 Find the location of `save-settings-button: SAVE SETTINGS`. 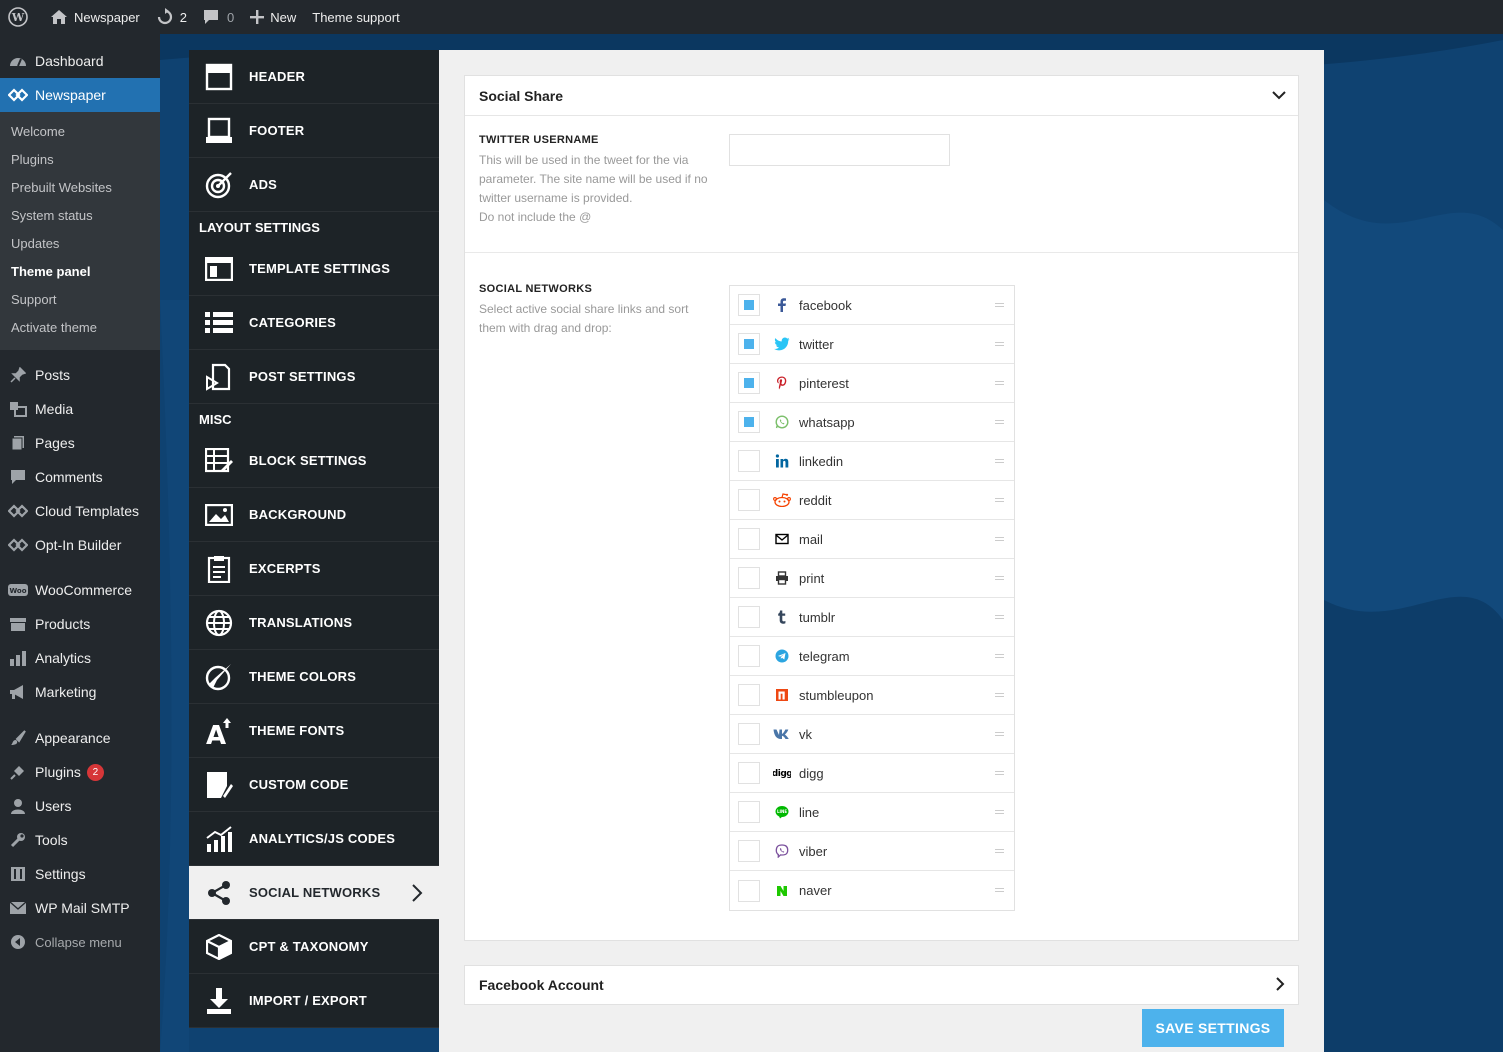

save-settings-button: SAVE SETTINGS is located at coordinates (1213, 1028).